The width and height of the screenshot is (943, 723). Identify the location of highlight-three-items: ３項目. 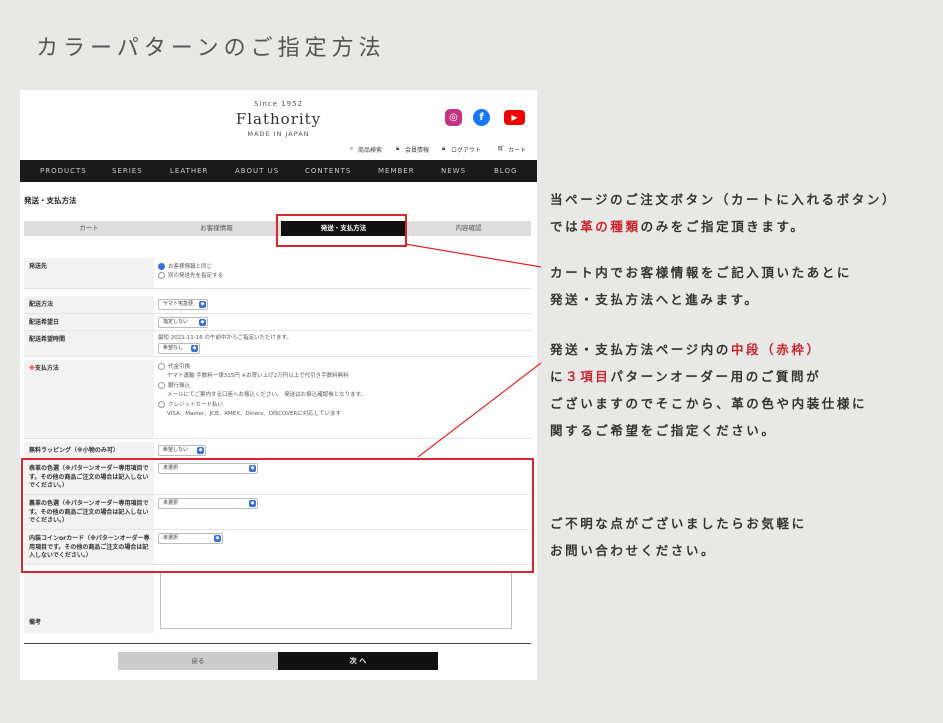
(588, 376).